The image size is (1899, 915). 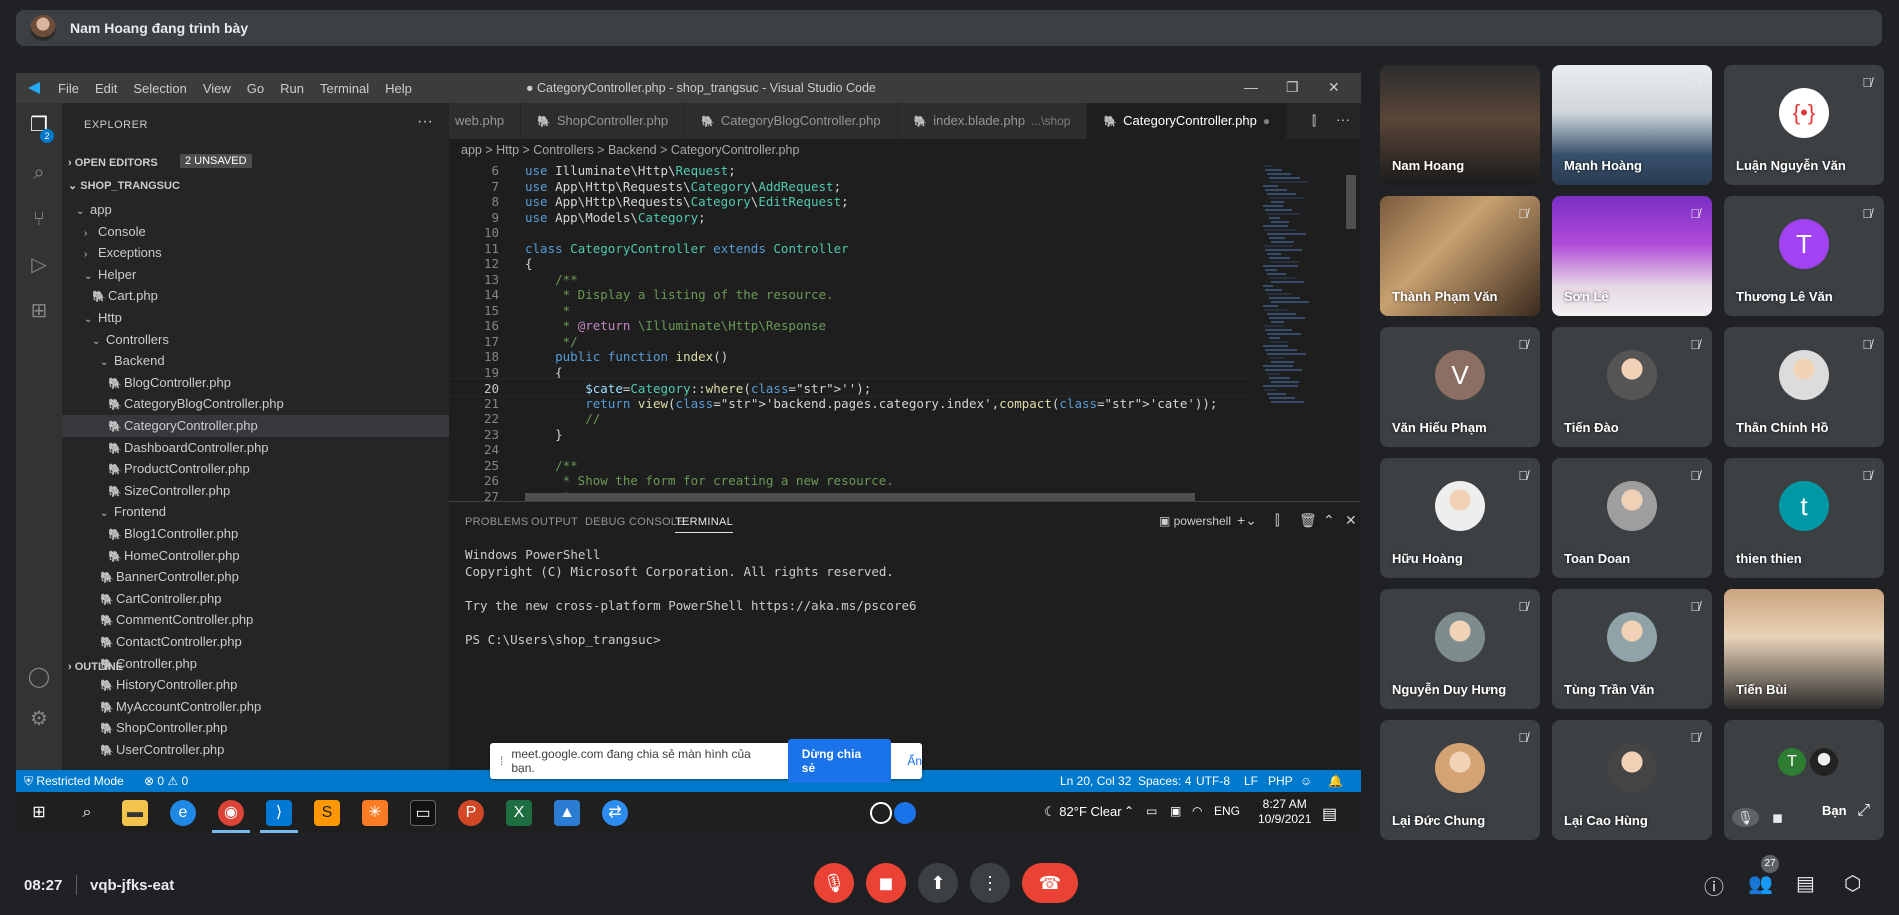 I want to click on chat-icon: ▤, so click(x=1805, y=883).